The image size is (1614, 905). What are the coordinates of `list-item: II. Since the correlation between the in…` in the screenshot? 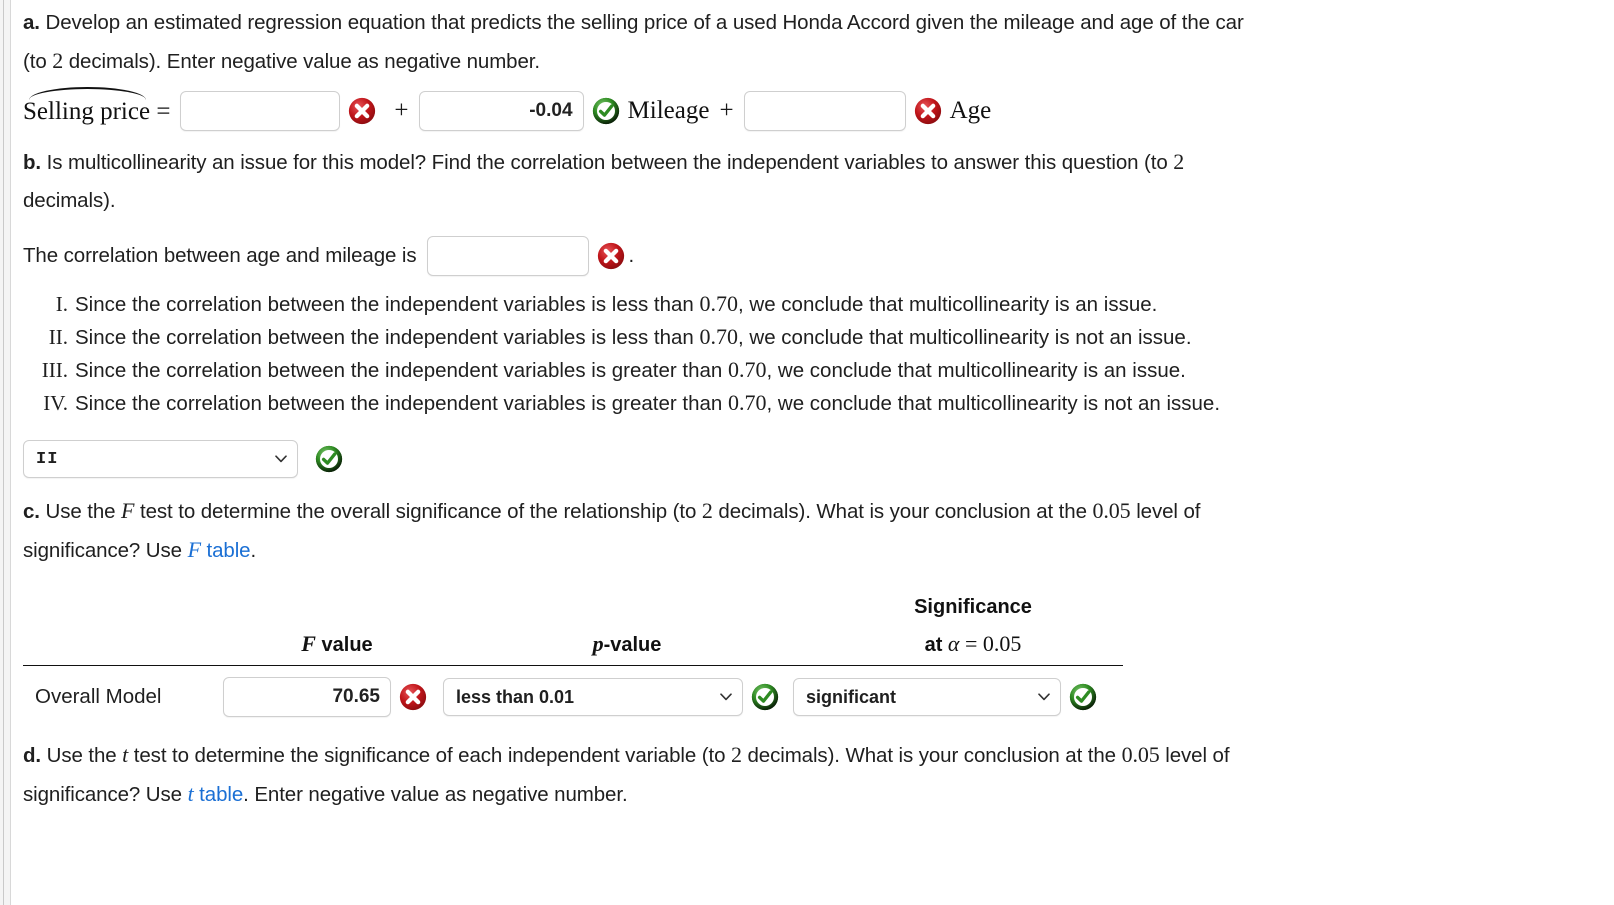 It's located at (811, 337).